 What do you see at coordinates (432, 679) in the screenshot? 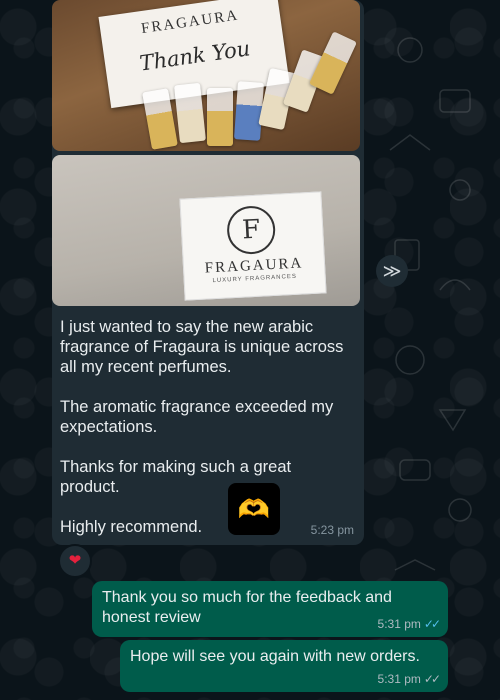
I see `delivered-ticks-icon: ✓✓` at bounding box center [432, 679].